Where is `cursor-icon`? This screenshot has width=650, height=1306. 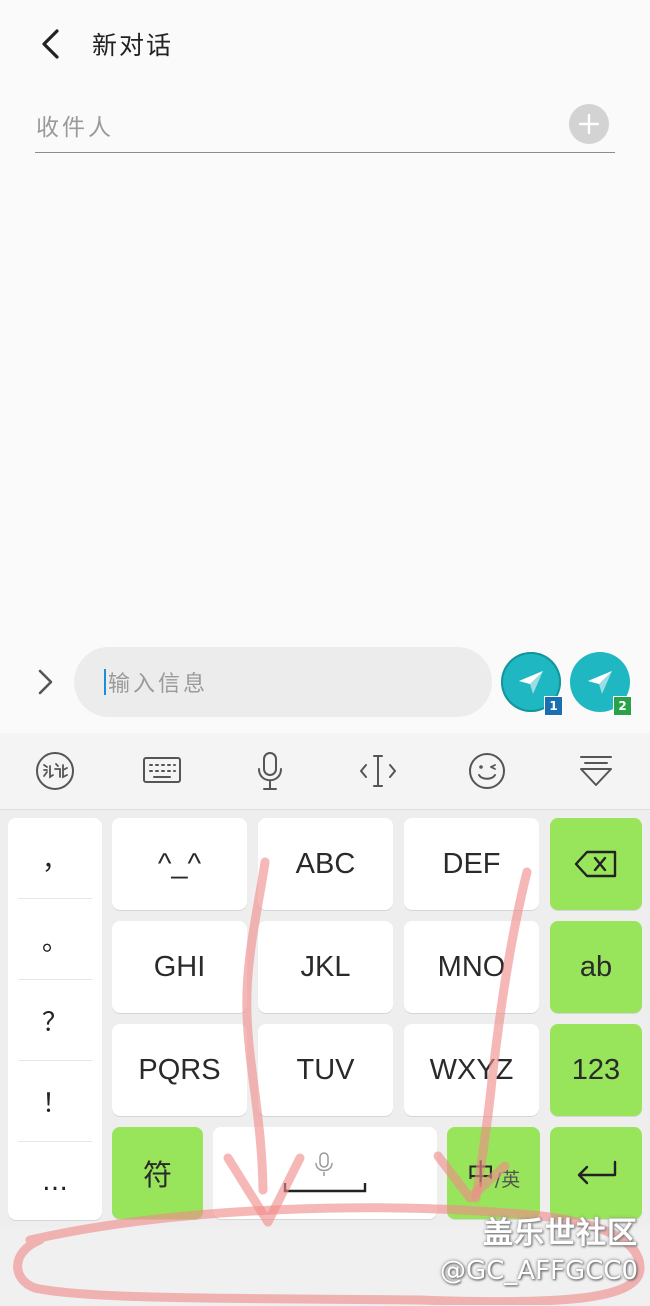 cursor-icon is located at coordinates (378, 771).